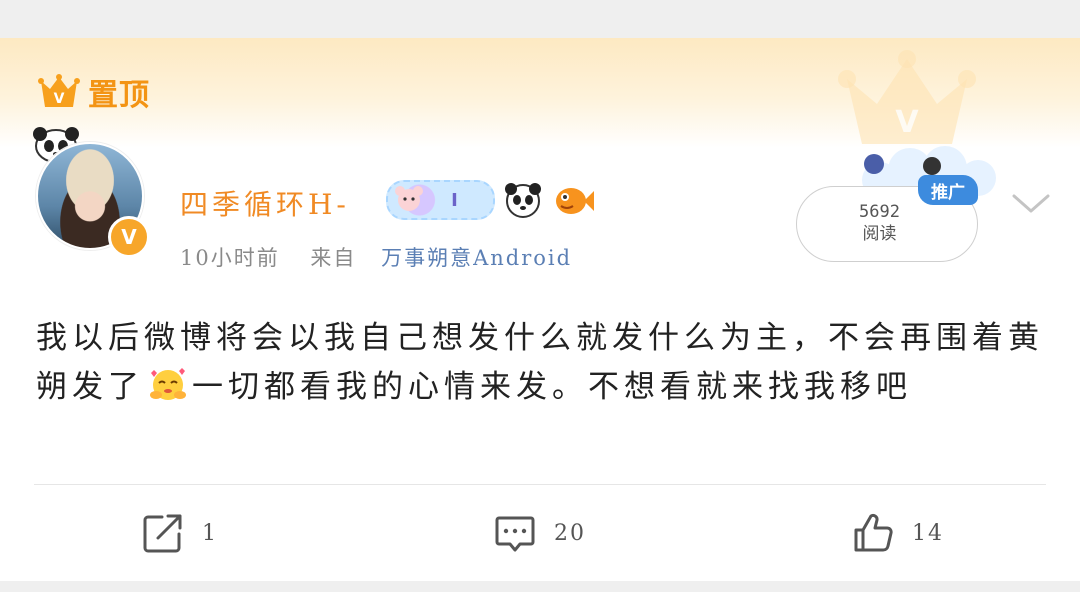  I want to click on hug-emoji-icon, so click(168, 384).